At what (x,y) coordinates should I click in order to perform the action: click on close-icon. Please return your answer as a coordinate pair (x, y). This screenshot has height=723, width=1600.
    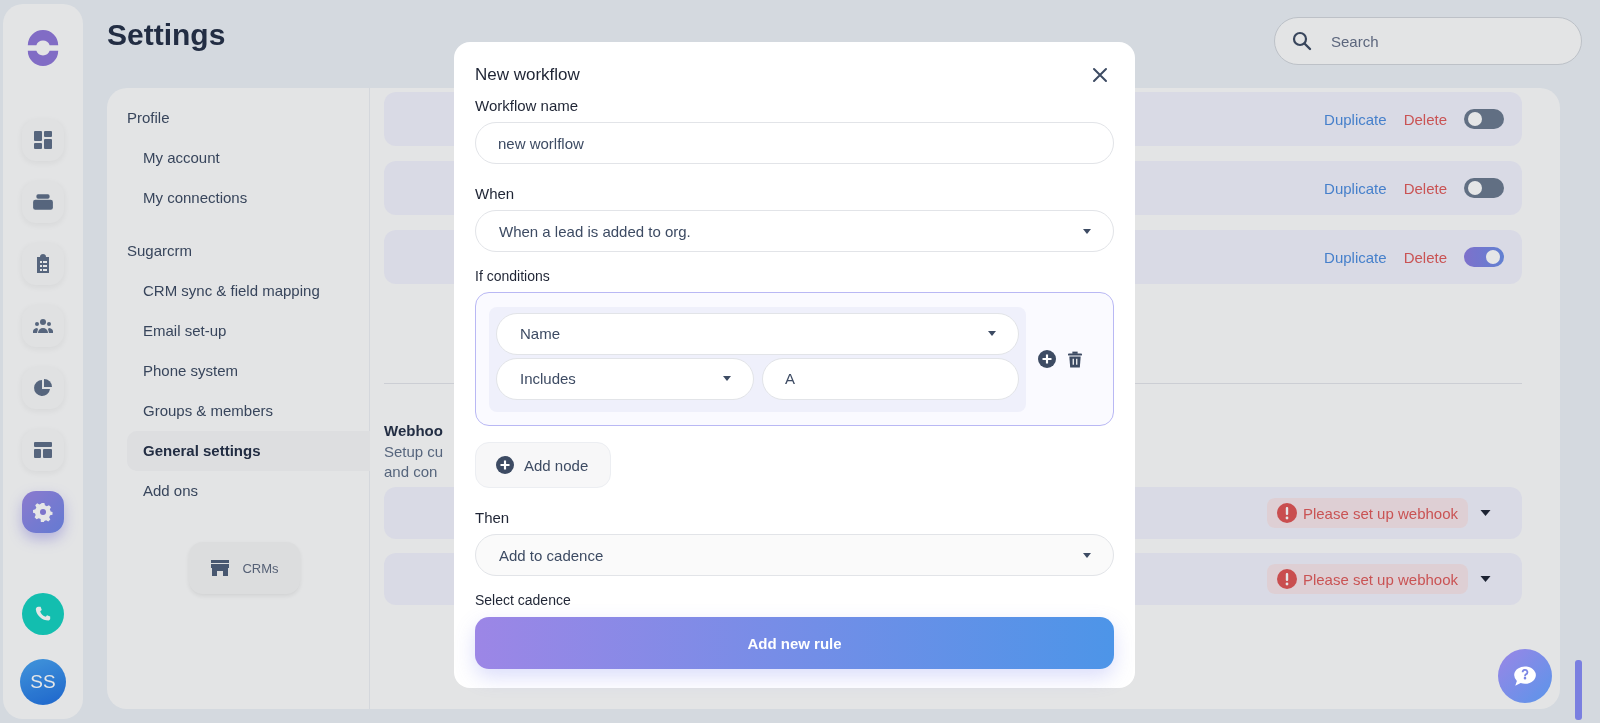
    Looking at the image, I should click on (1100, 75).